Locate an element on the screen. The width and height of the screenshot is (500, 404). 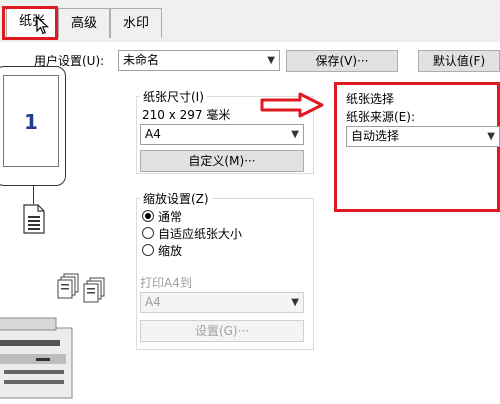
arrow-right-icon is located at coordinates (292, 105).